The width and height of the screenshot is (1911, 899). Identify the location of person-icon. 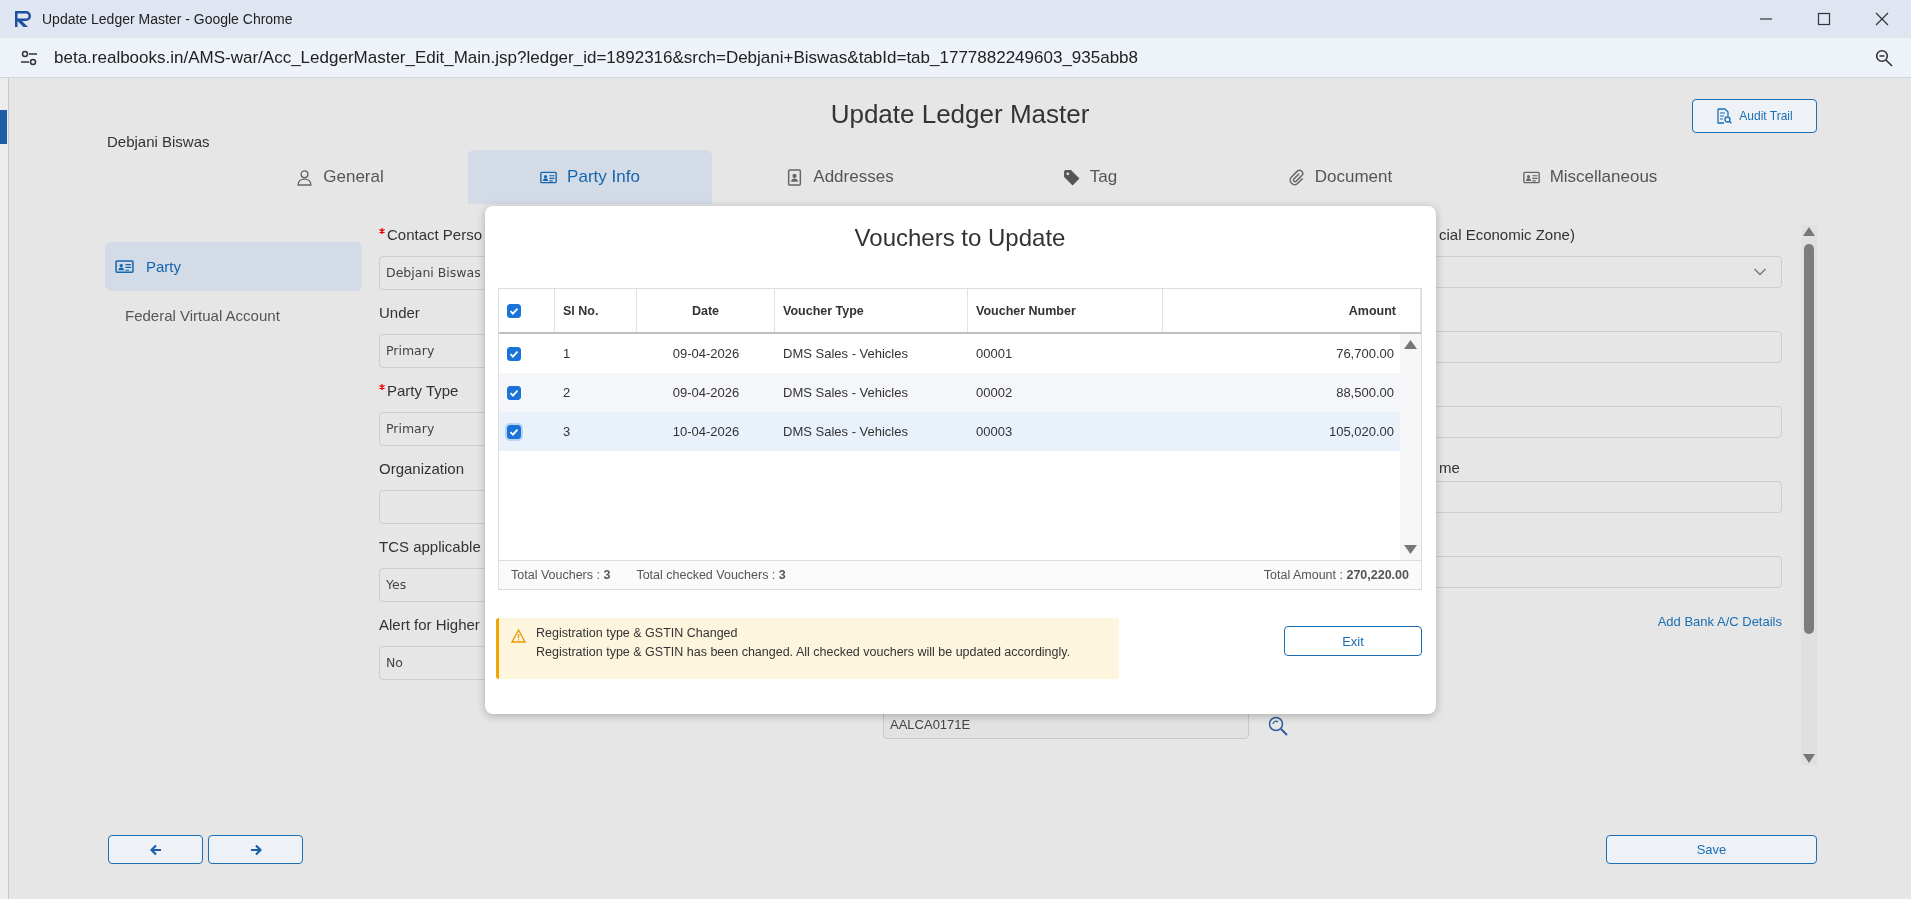
(305, 177).